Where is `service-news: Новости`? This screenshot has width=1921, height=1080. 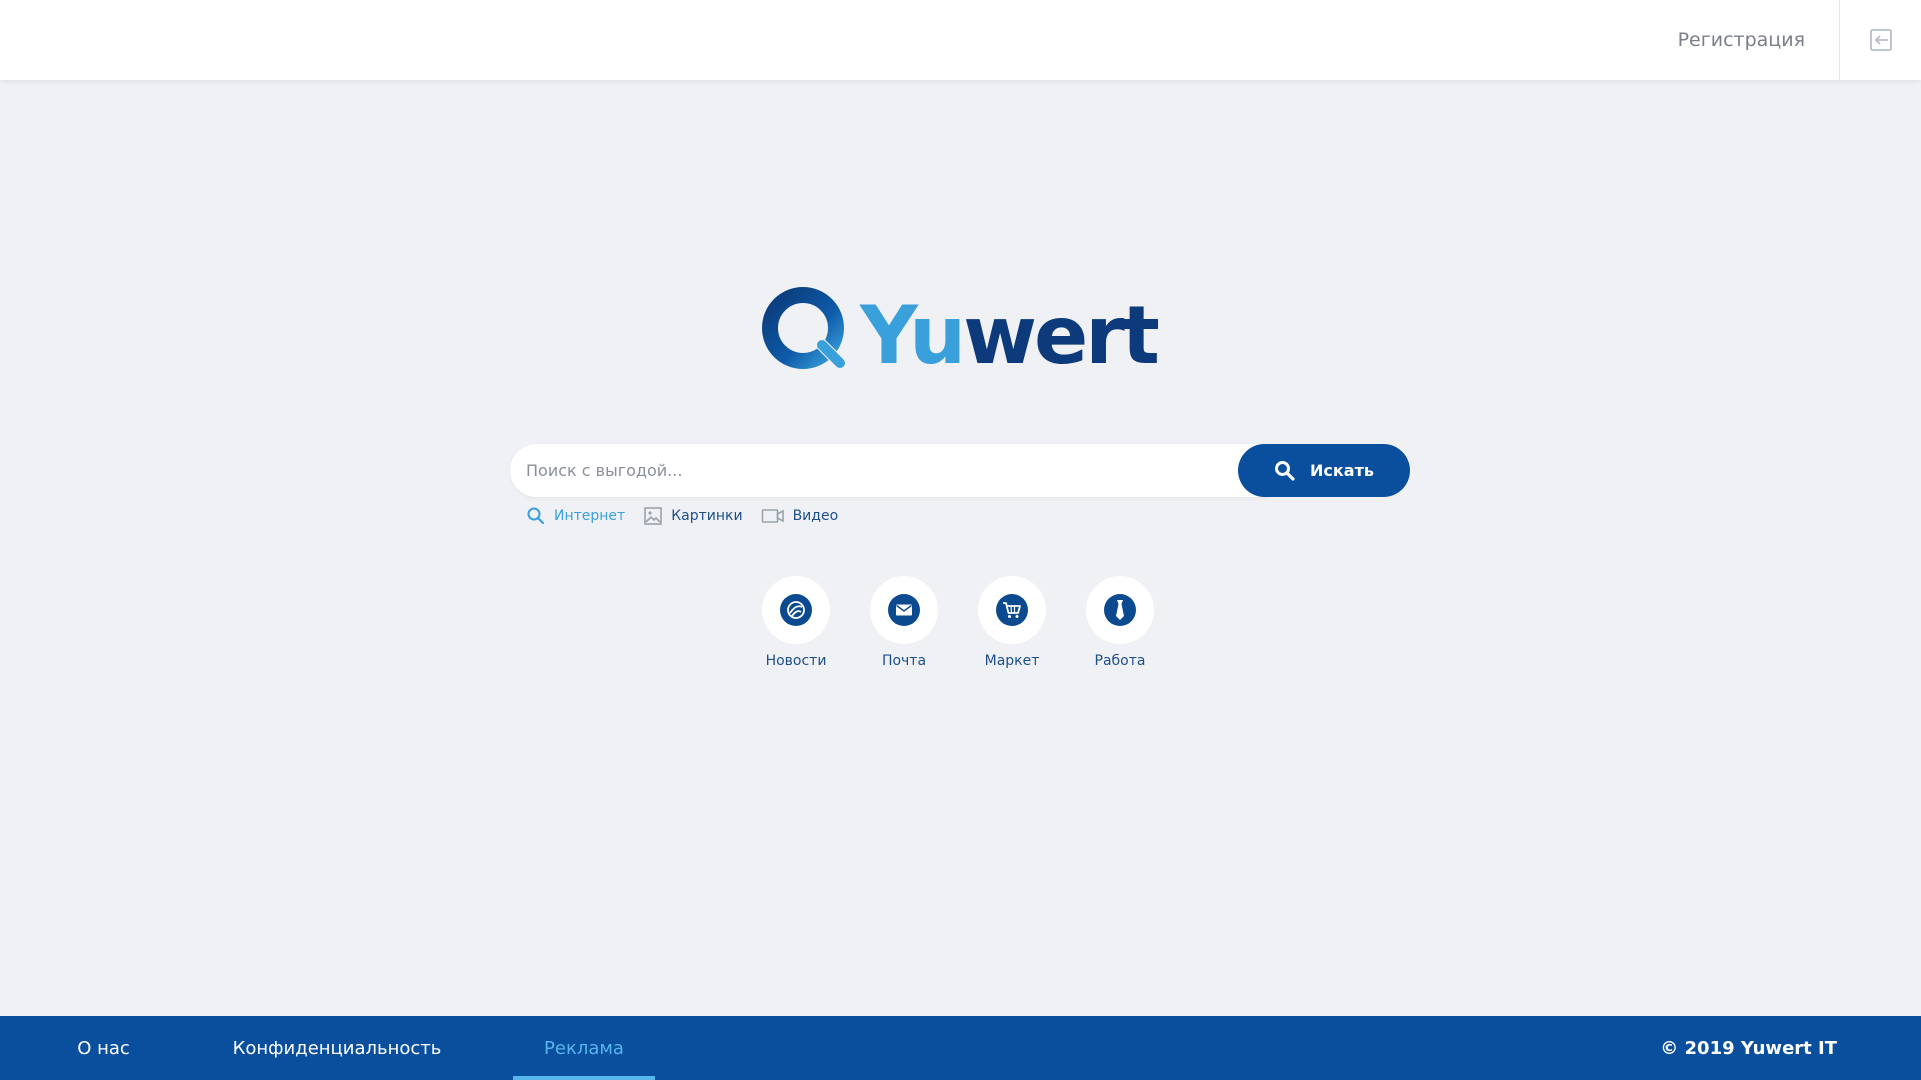 service-news: Новости is located at coordinates (796, 622).